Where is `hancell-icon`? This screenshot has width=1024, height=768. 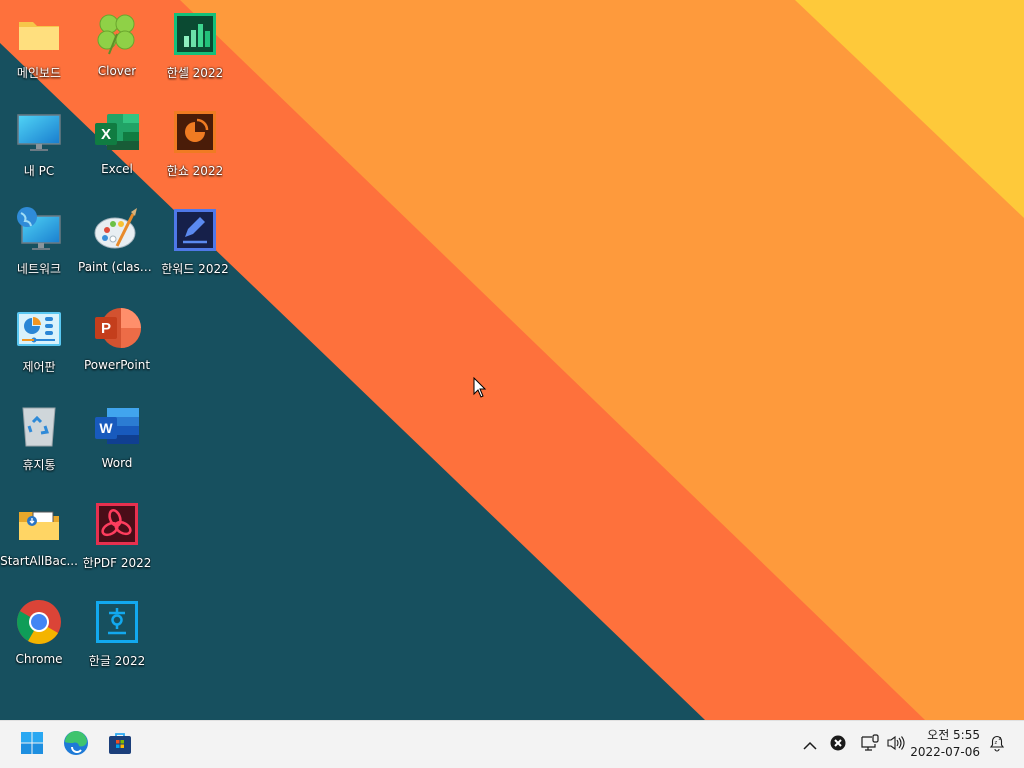
hancell-icon is located at coordinates (195, 34).